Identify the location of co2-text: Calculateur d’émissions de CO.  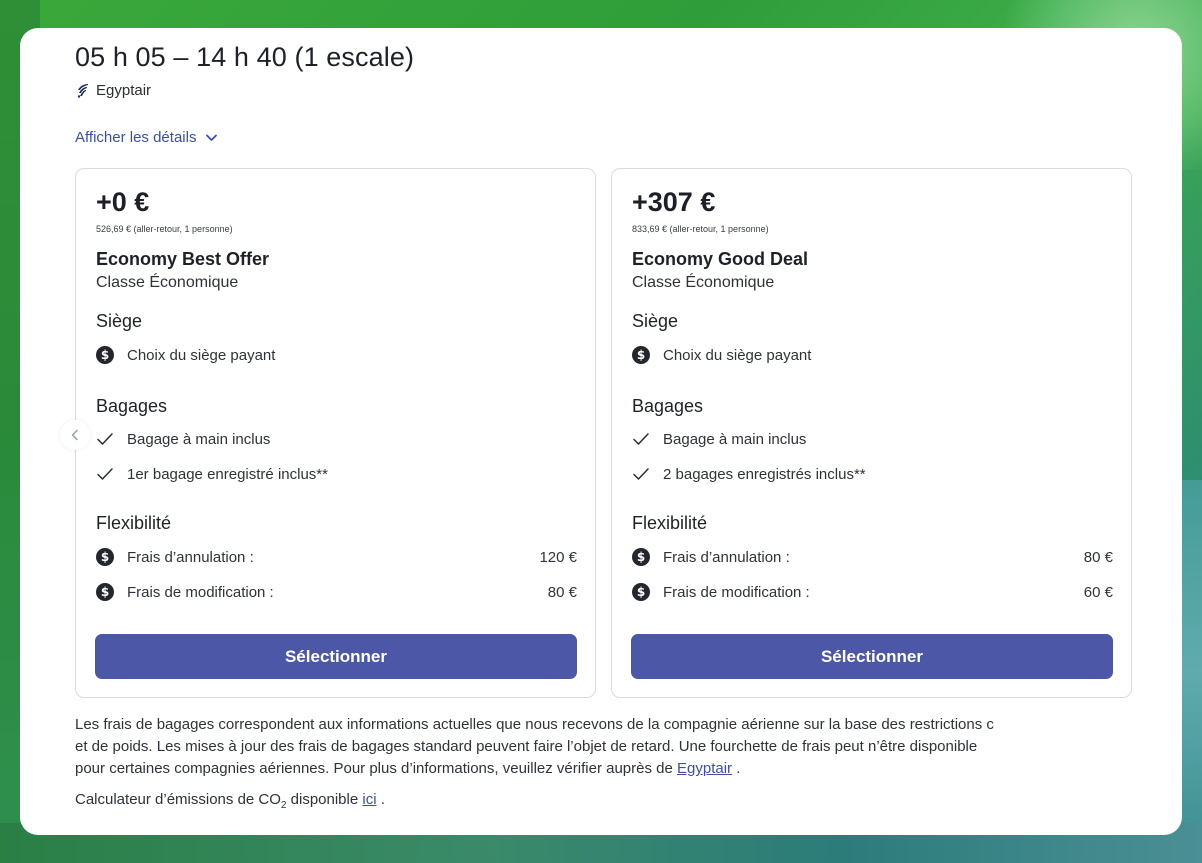
(178, 799).